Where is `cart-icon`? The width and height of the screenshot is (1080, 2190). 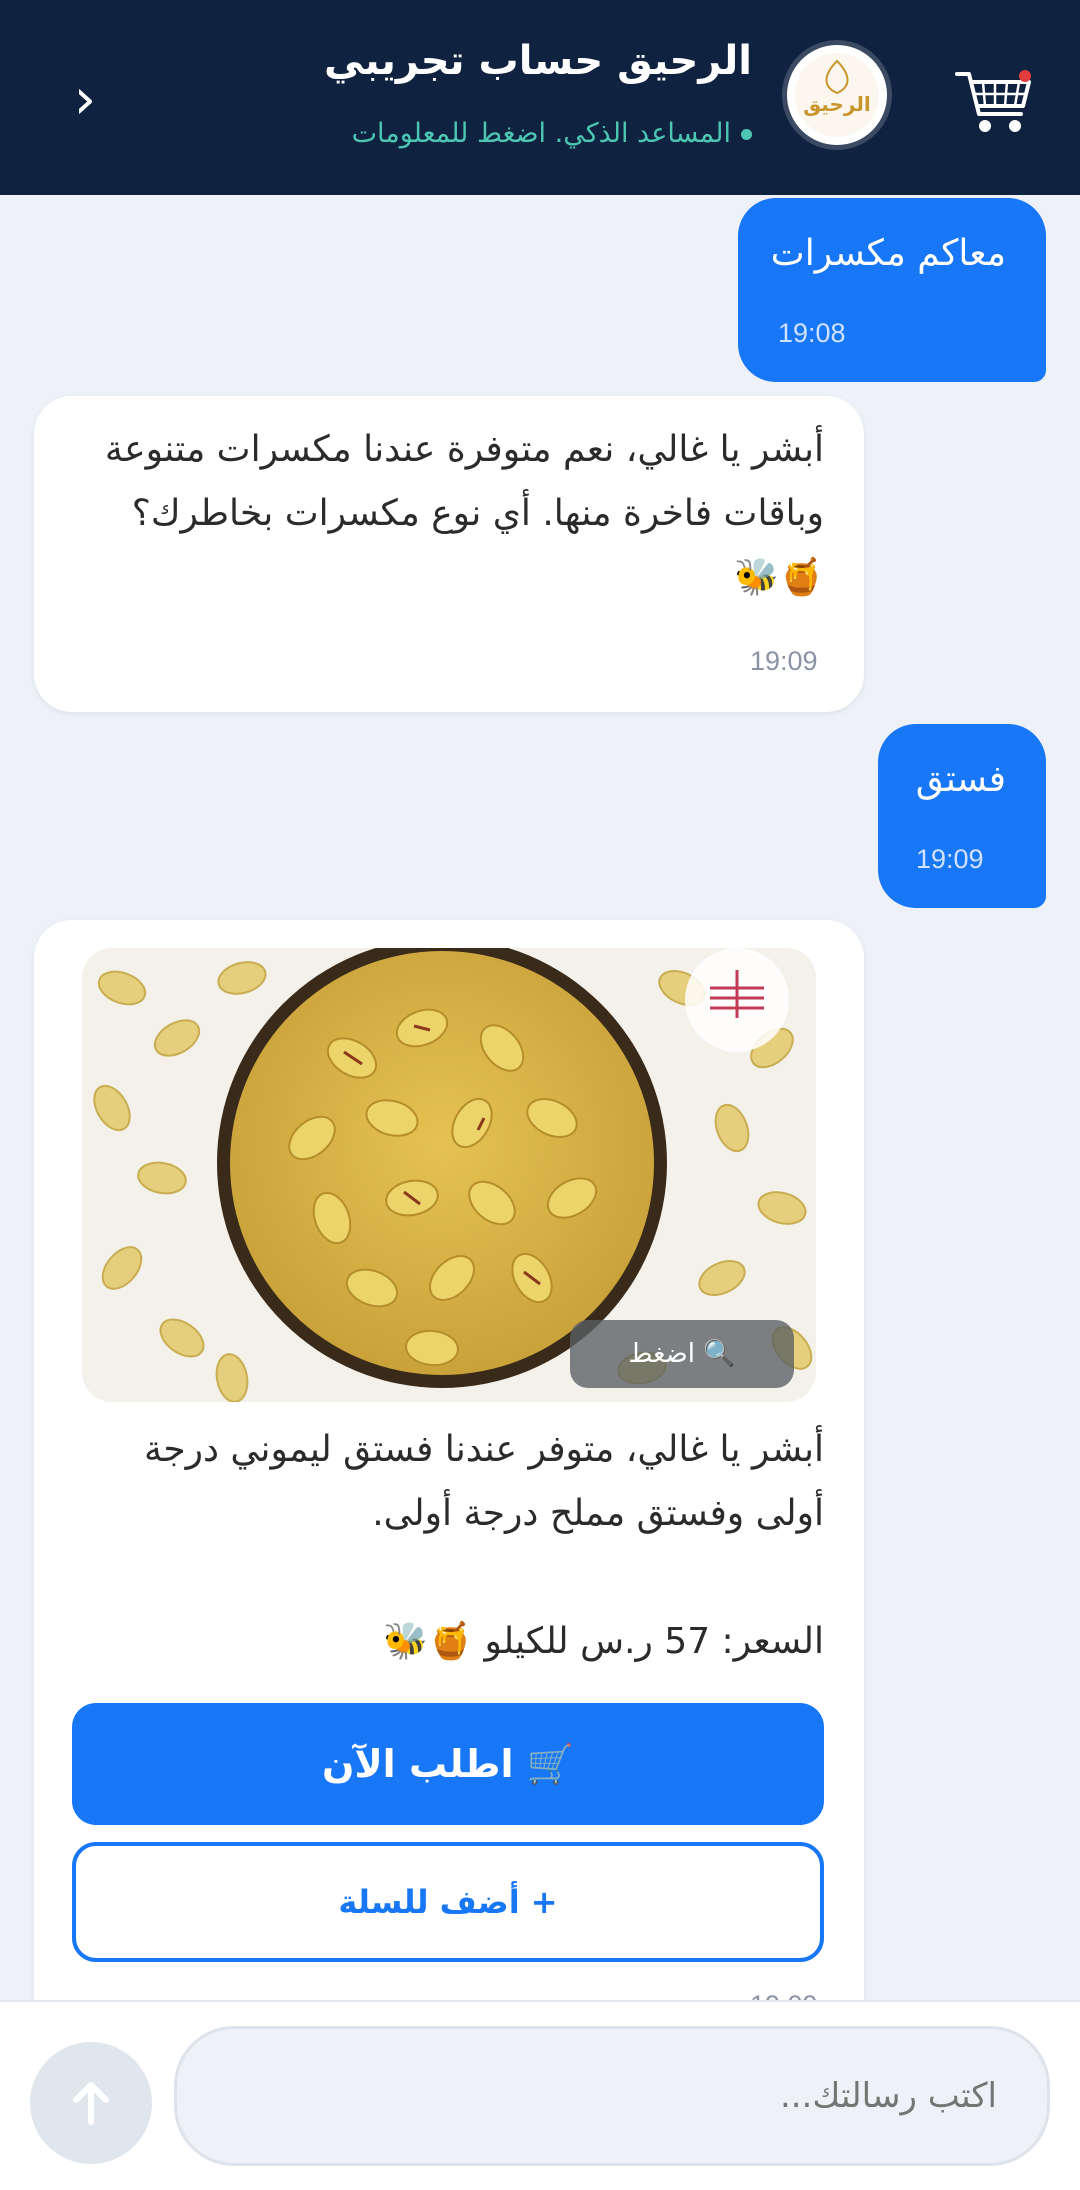 cart-icon is located at coordinates (995, 102).